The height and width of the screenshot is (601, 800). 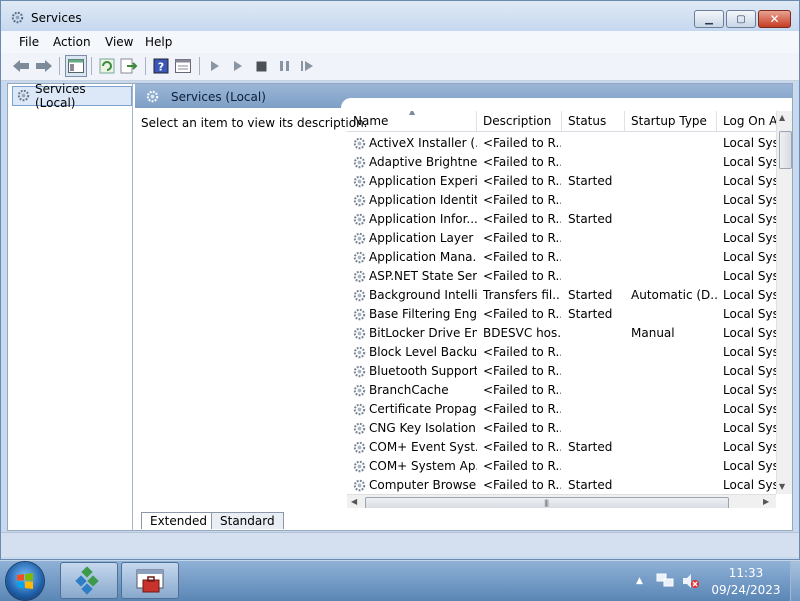 I want to click on system-clock: 11:33 09/24/2023, so click(x=746, y=582).